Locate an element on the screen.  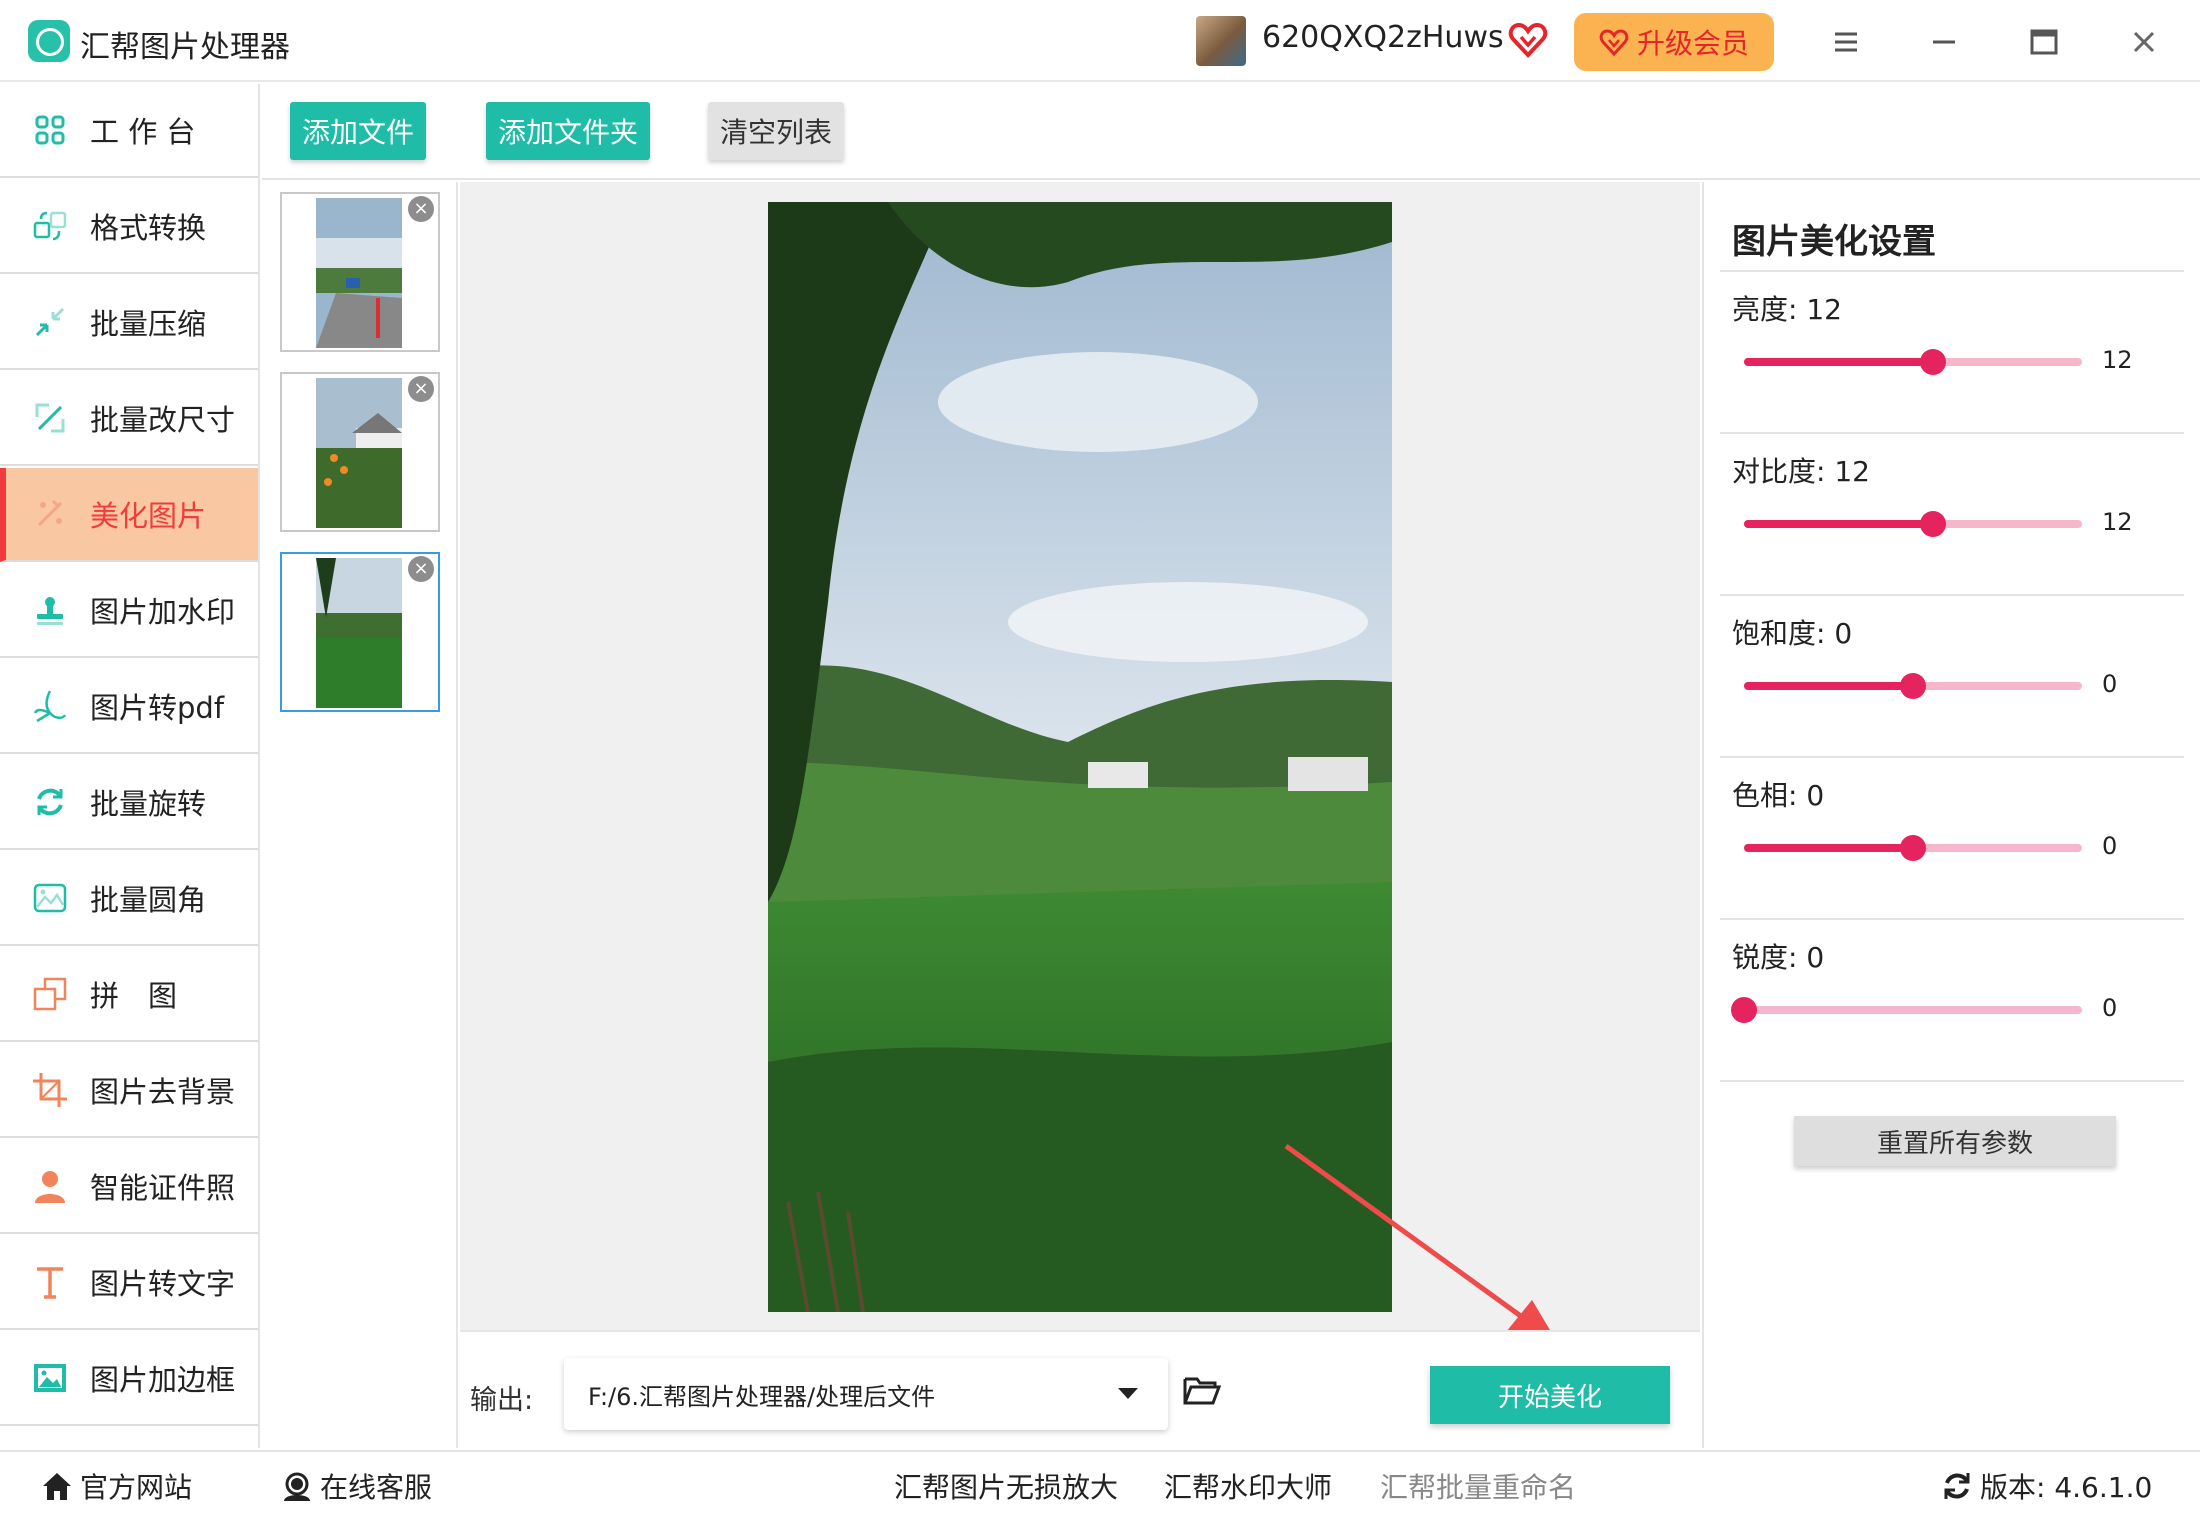
sidebar-item-beautify: 美化图片 is located at coordinates (129, 515).